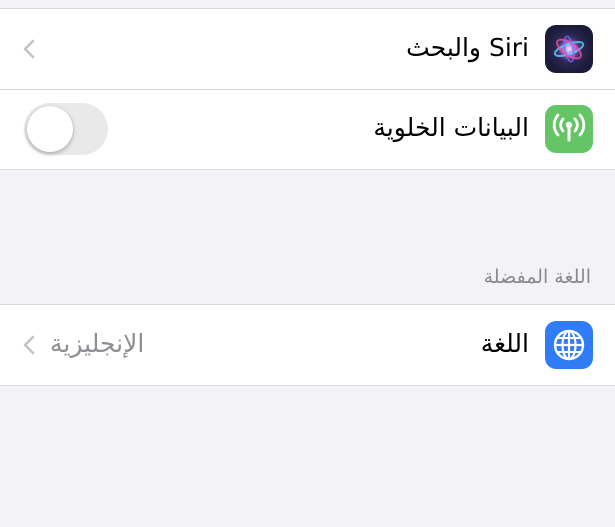 This screenshot has width=615, height=527. I want to click on siri-search-label: Siri والبحث, so click(467, 47).